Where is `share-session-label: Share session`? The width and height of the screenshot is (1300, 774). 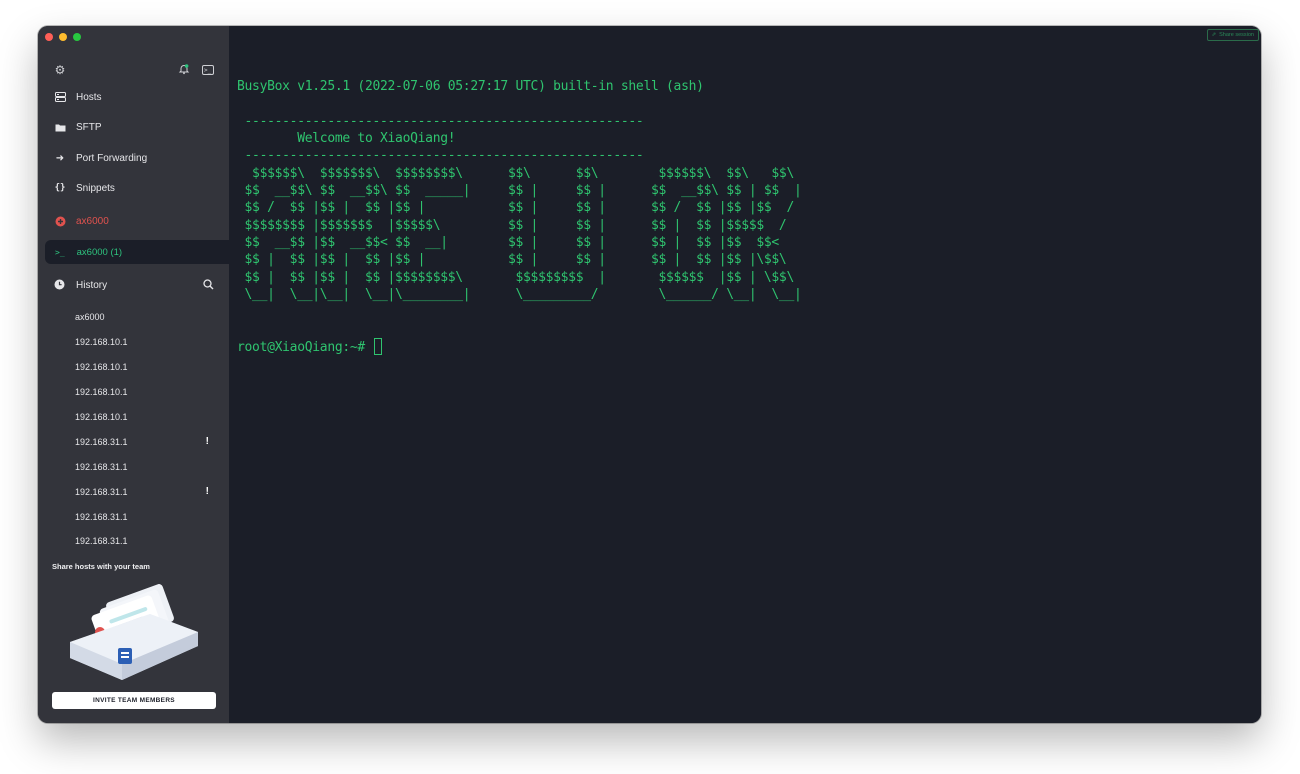 share-session-label: Share session is located at coordinates (1236, 35).